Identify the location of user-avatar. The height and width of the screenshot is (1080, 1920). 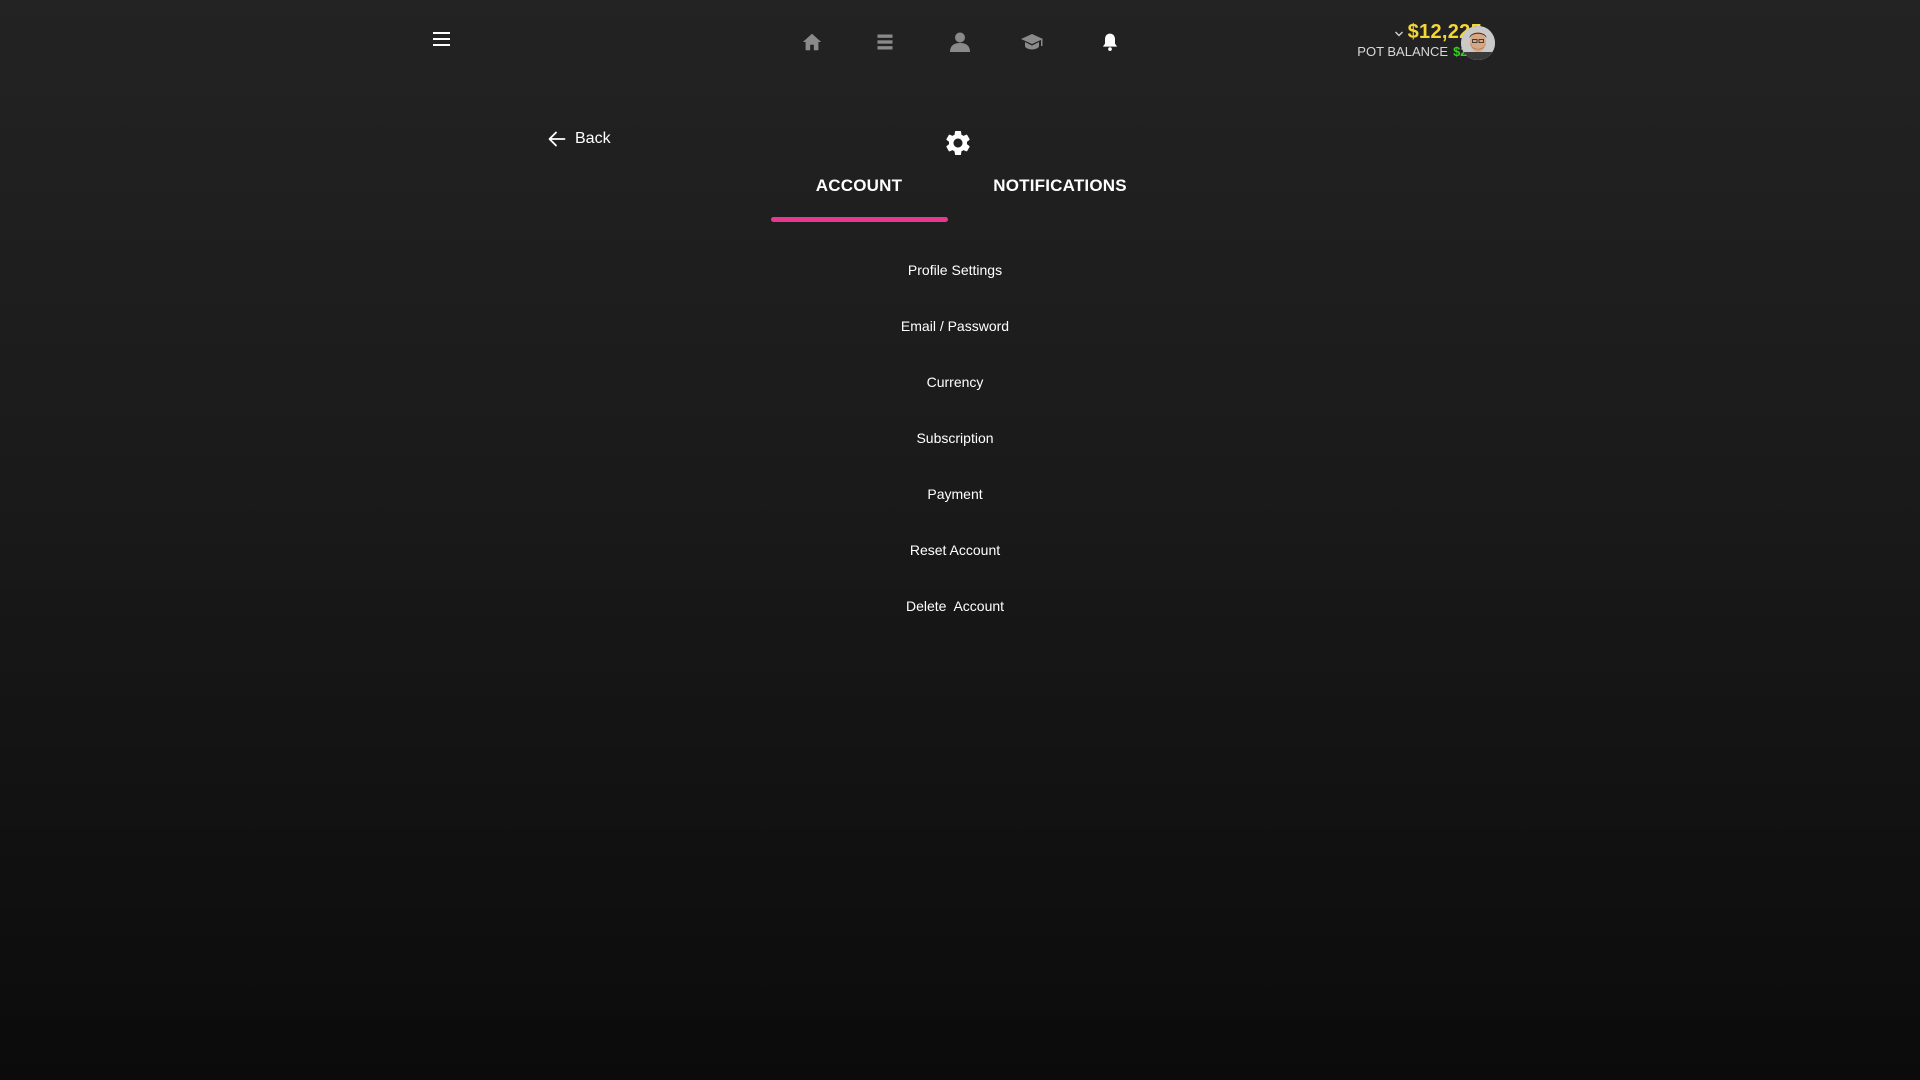
(1478, 43).